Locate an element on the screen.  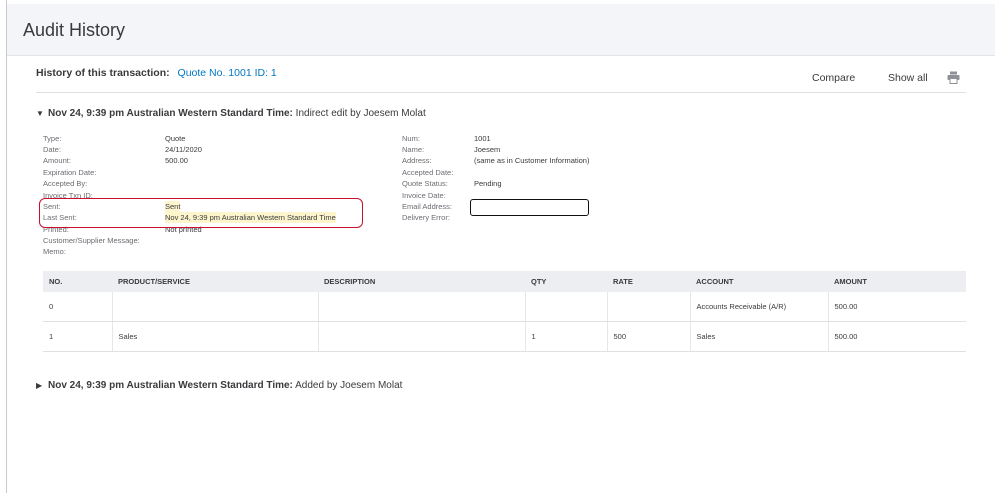
detail-label-amount: Amount: is located at coordinates (57, 160).